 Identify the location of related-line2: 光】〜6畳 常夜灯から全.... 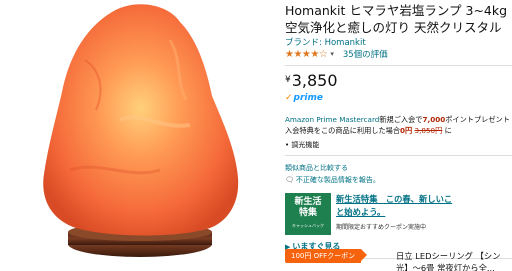
(445, 267).